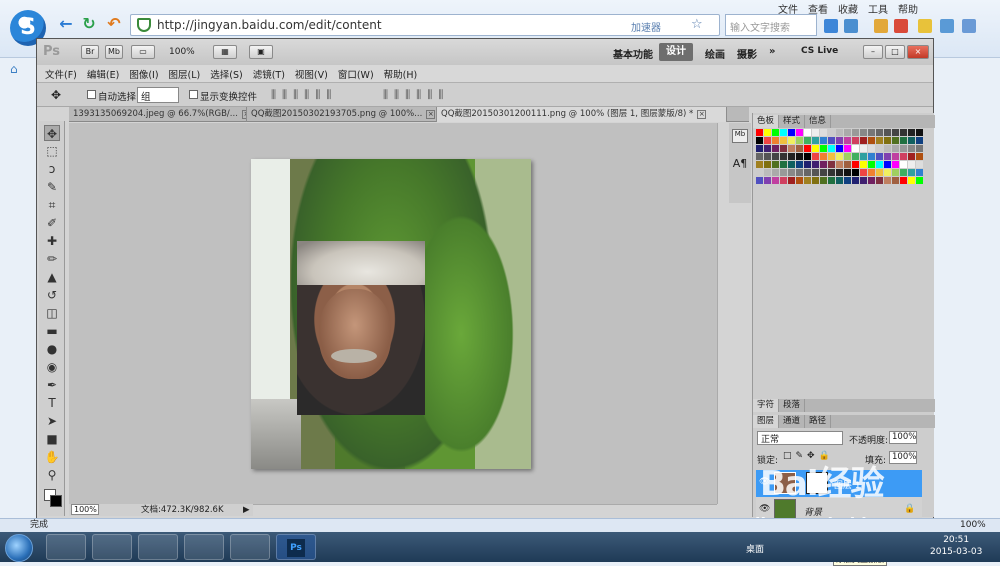 The height and width of the screenshot is (566, 1000). I want to click on menu-favorites: 收藏, so click(848, 8).